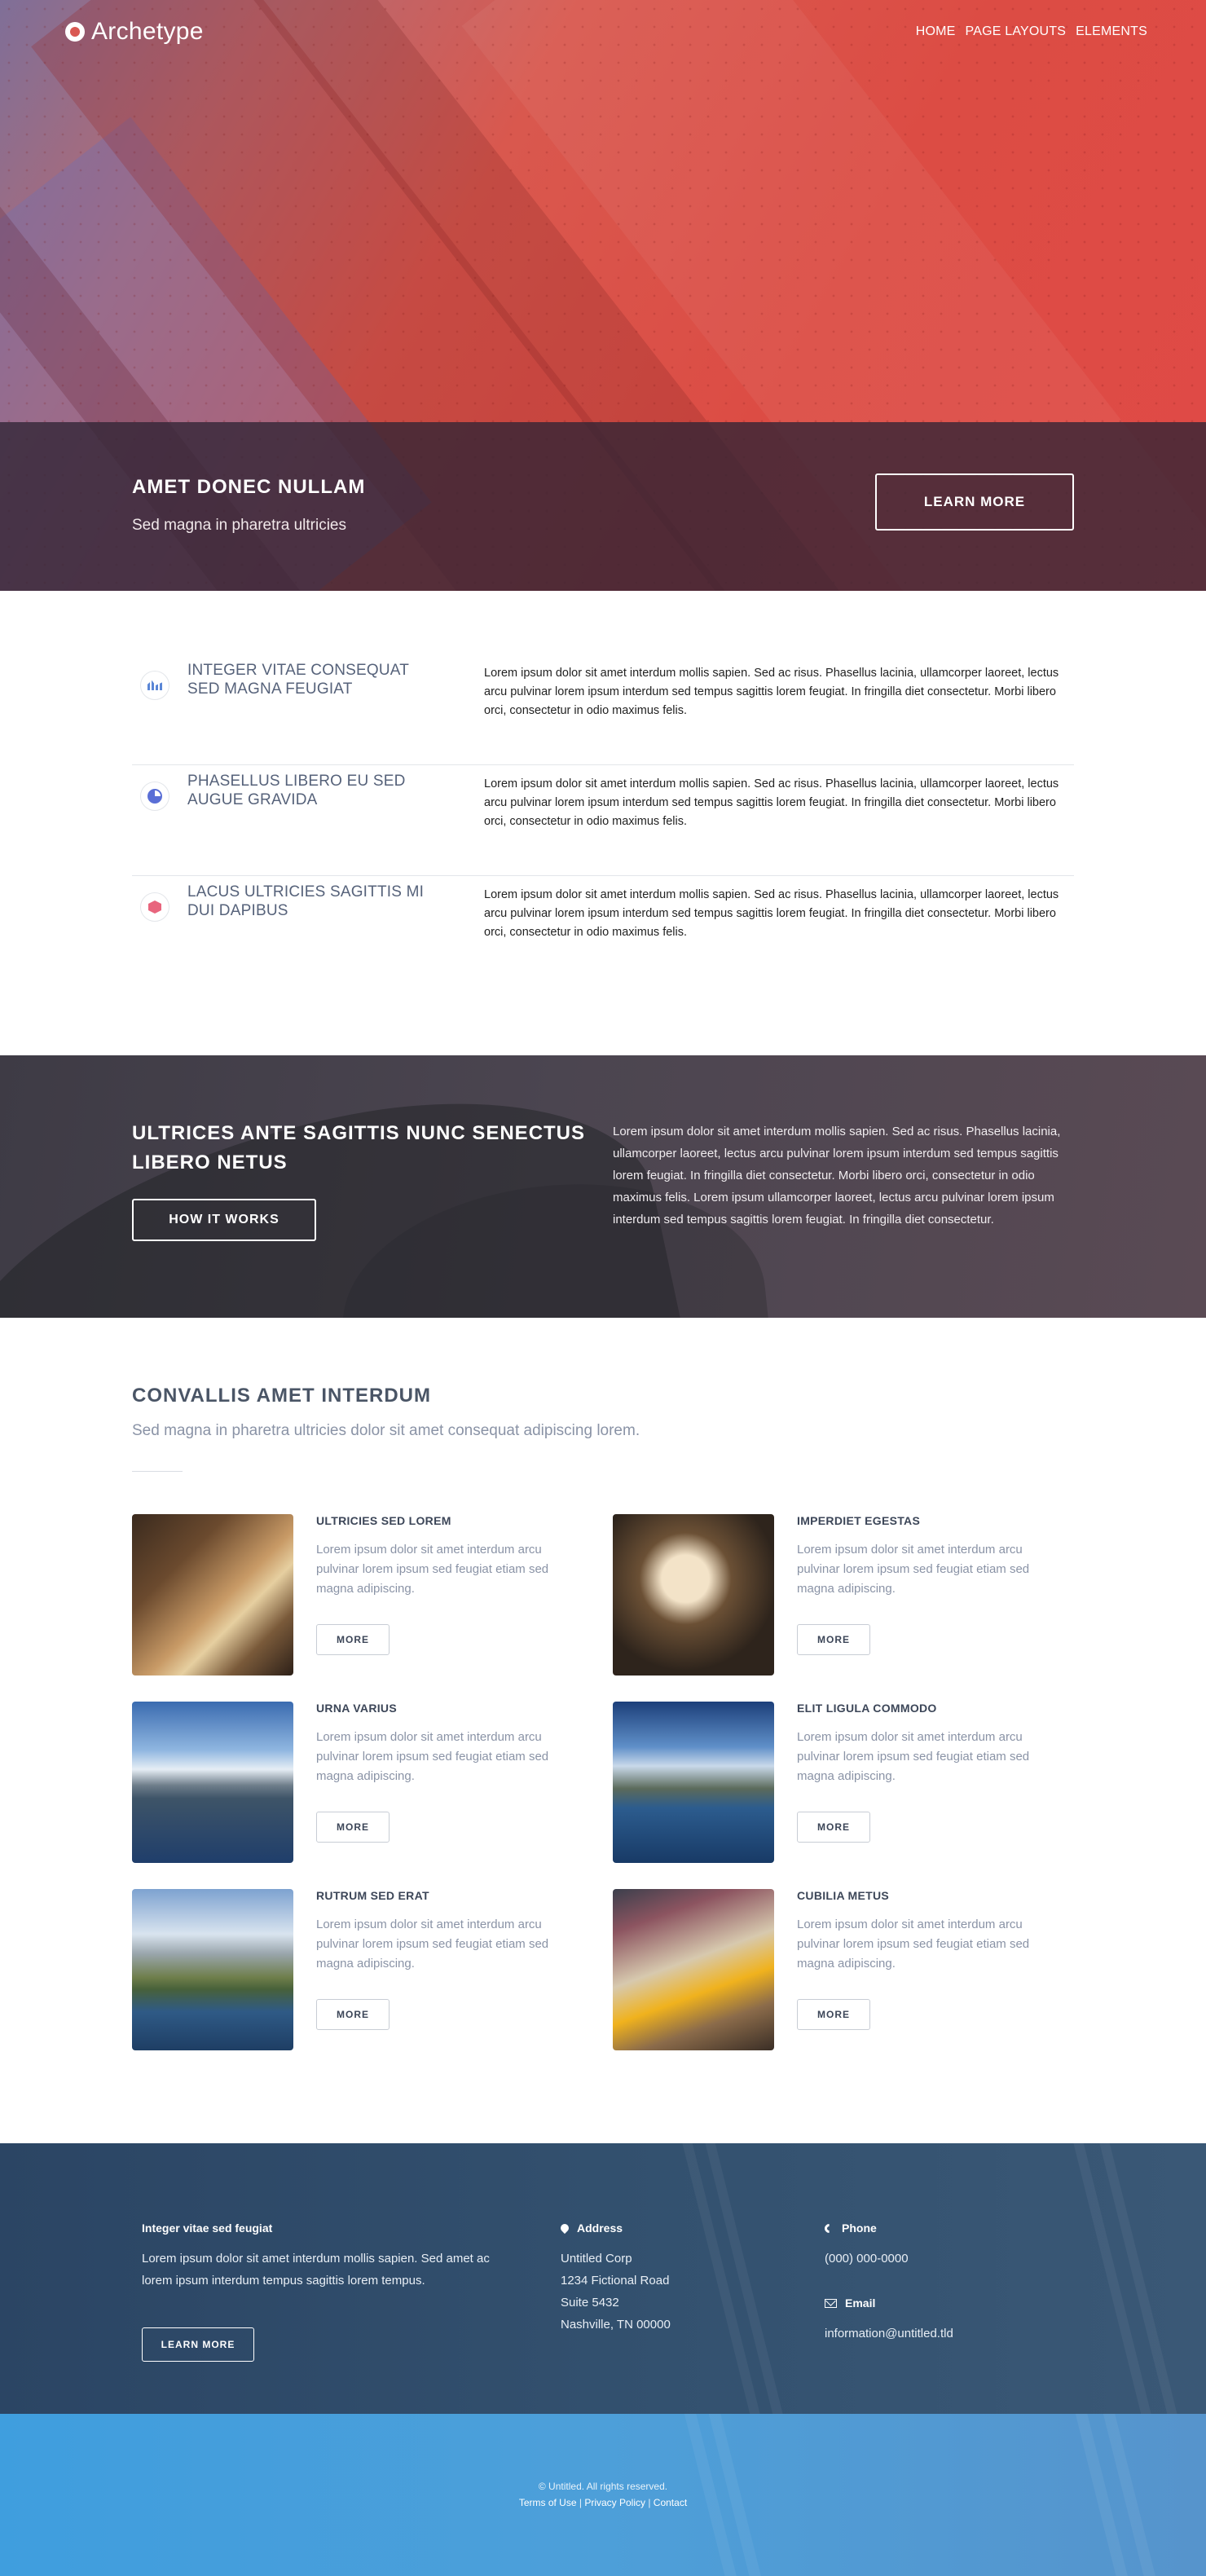 This screenshot has width=1206, height=2576. I want to click on brand-name: Archetype, so click(147, 32).